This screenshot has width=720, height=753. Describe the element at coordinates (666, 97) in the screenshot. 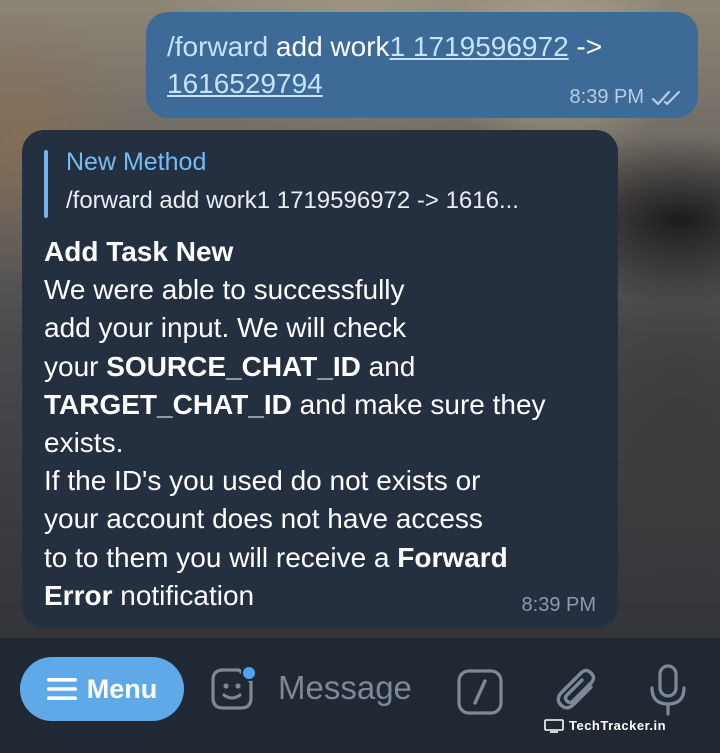

I see `double-check-icon` at that location.